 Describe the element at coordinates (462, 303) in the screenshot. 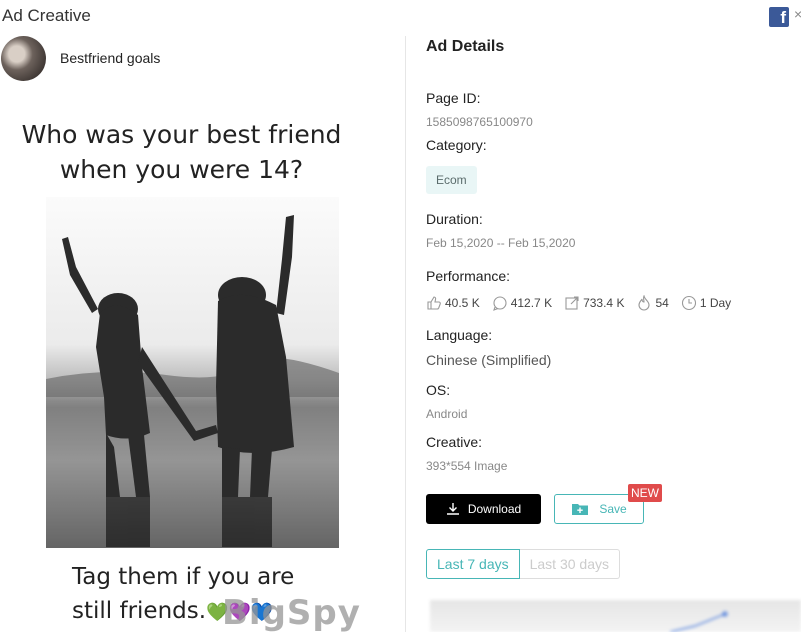

I see `likes-count: 40.5 K` at that location.